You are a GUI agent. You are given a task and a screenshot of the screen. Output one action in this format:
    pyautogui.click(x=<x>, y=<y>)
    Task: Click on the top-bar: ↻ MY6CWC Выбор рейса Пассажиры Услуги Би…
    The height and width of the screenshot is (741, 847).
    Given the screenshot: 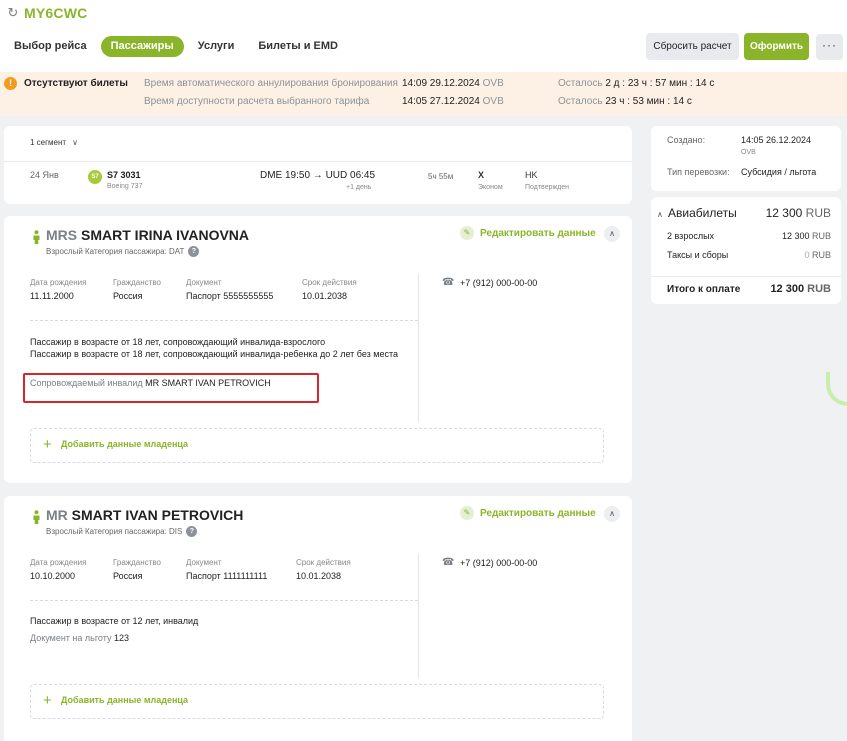 What is the action you would take?
    pyautogui.click(x=423, y=36)
    